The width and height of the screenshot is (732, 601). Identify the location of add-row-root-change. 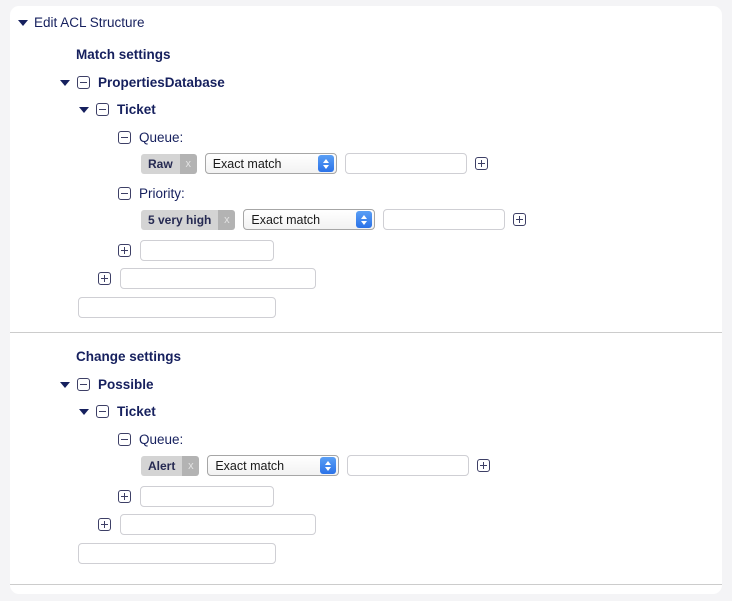
(177, 553).